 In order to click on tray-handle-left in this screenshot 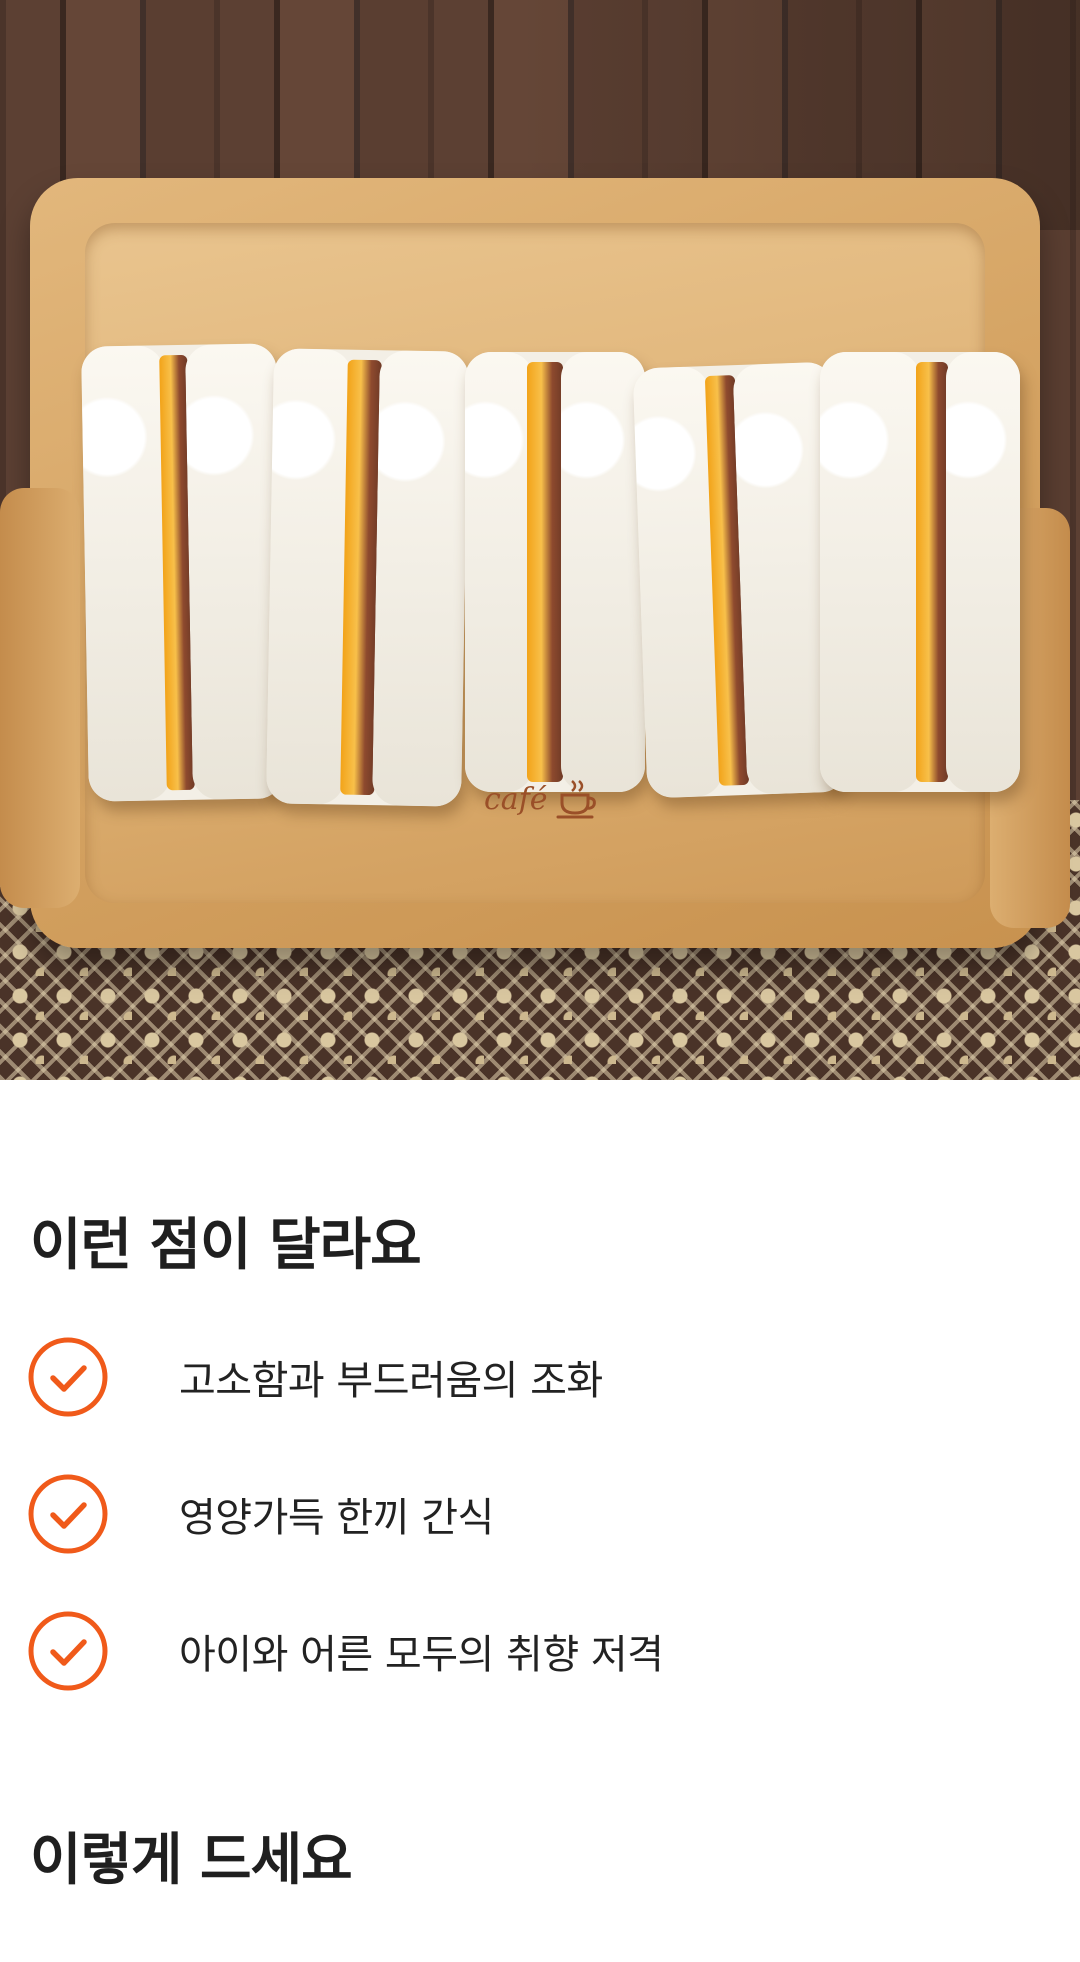, I will do `click(40, 698)`.